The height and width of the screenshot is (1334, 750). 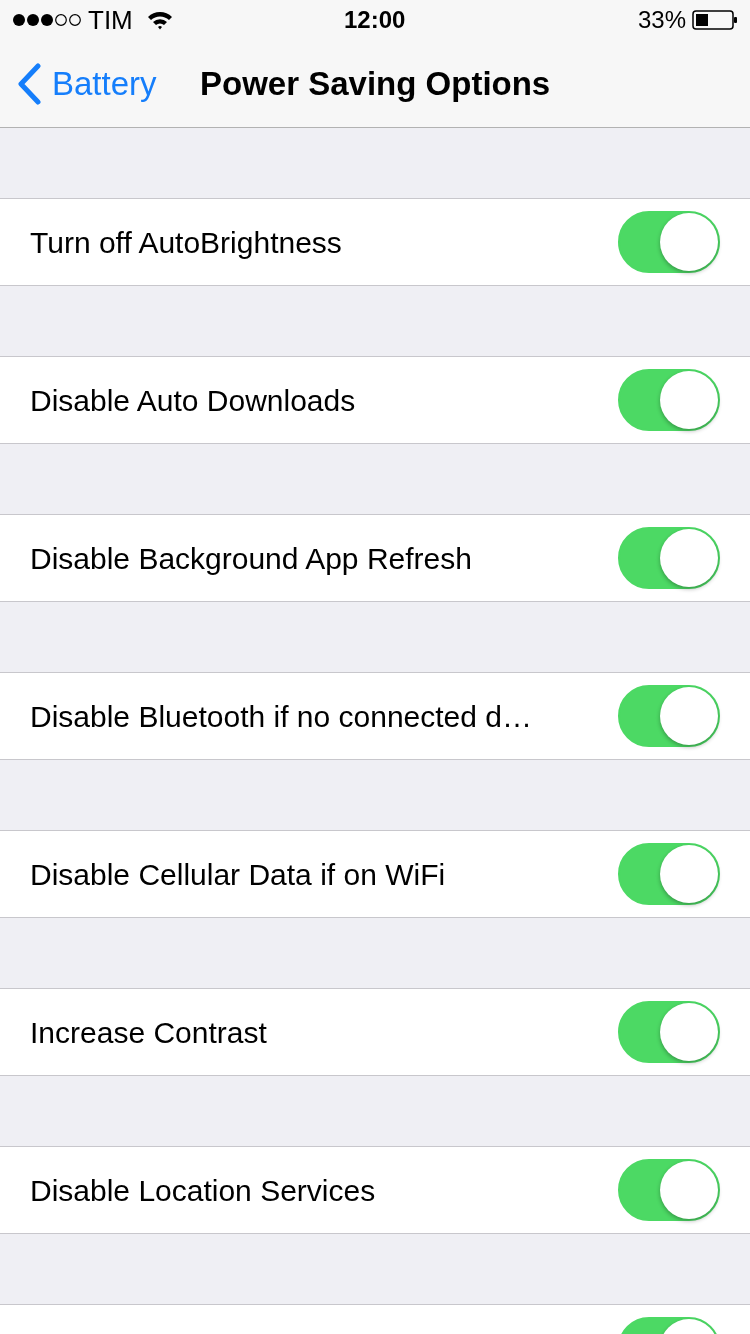 What do you see at coordinates (193, 400) in the screenshot?
I see `setting-label: Disable Auto Downloads` at bounding box center [193, 400].